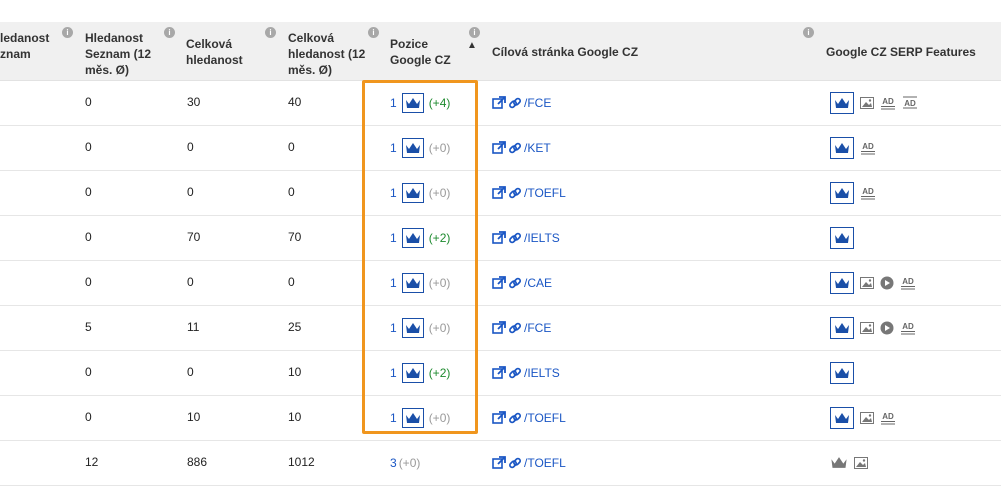  Describe the element at coordinates (329, 54) in the screenshot. I see `header-total-volume-12m: Celková hledanost (12 měs. Ø)` at that location.